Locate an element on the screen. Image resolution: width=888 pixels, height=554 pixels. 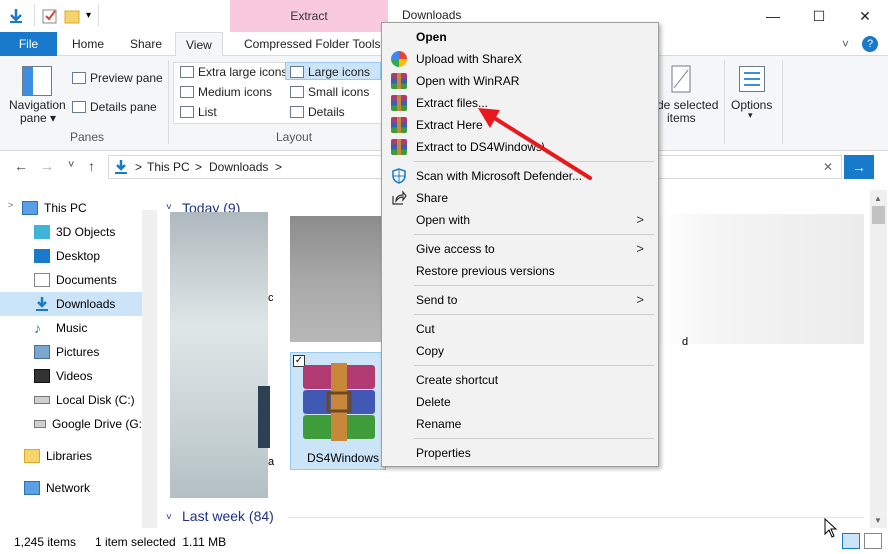
menu-label: Delete is located at coordinates (433, 402).